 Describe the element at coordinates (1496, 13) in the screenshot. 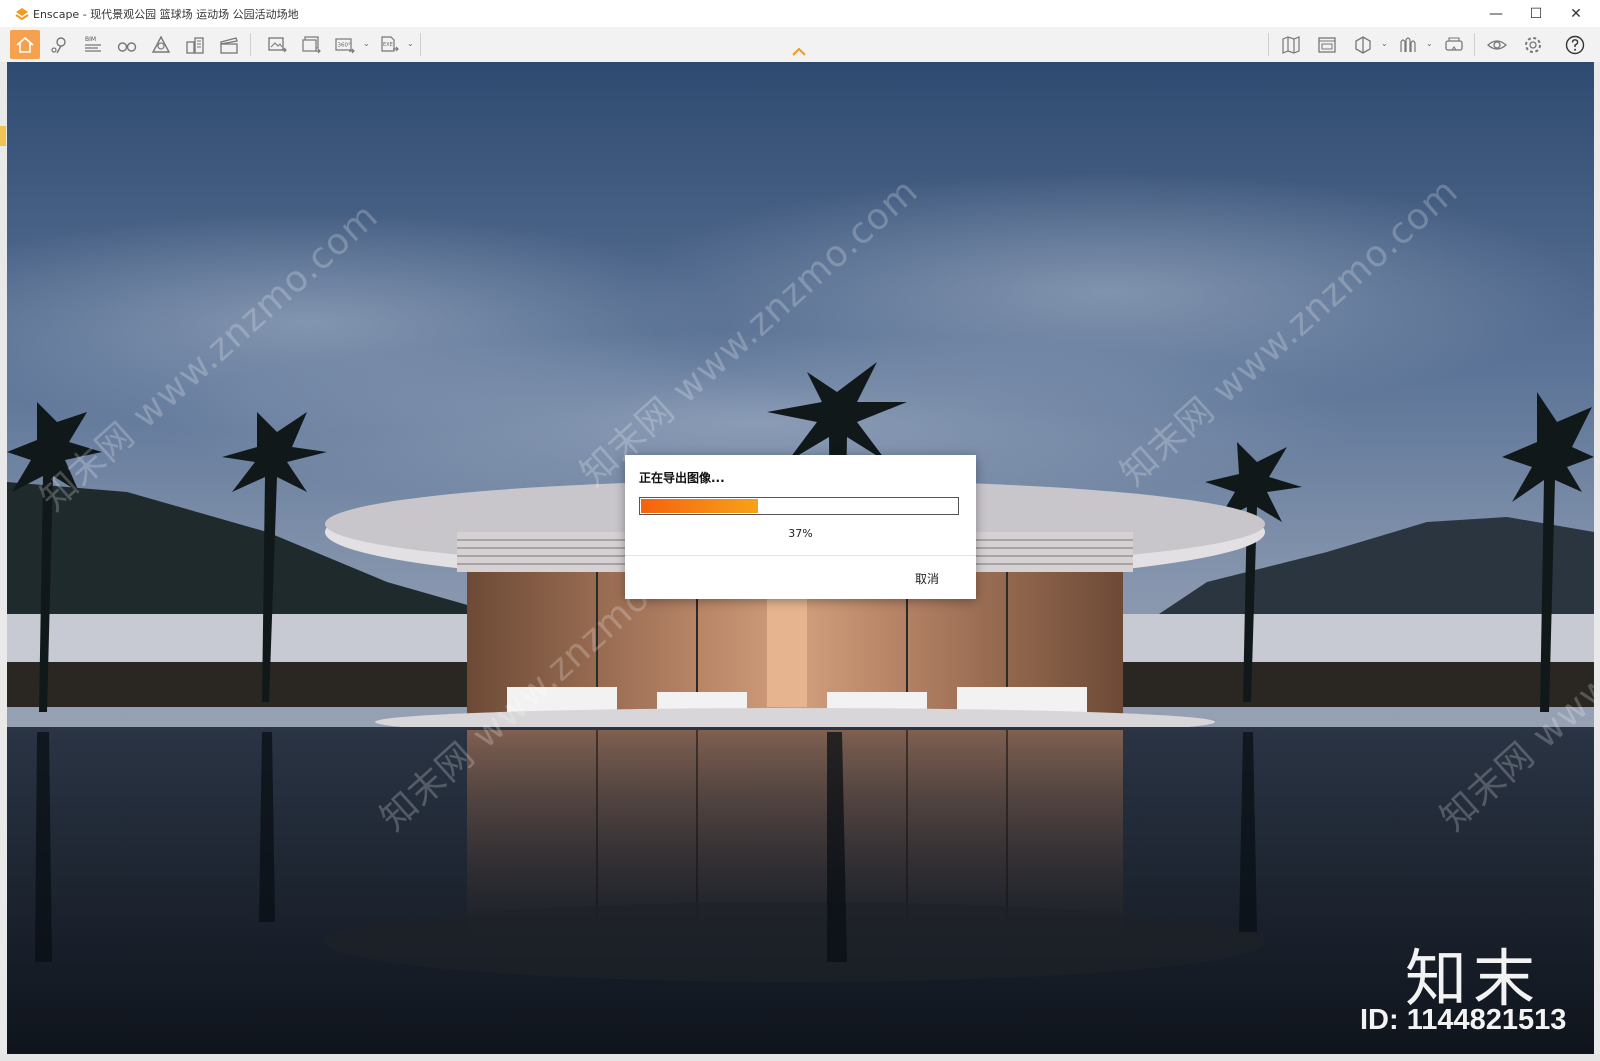

I see `minimize-button: —` at that location.